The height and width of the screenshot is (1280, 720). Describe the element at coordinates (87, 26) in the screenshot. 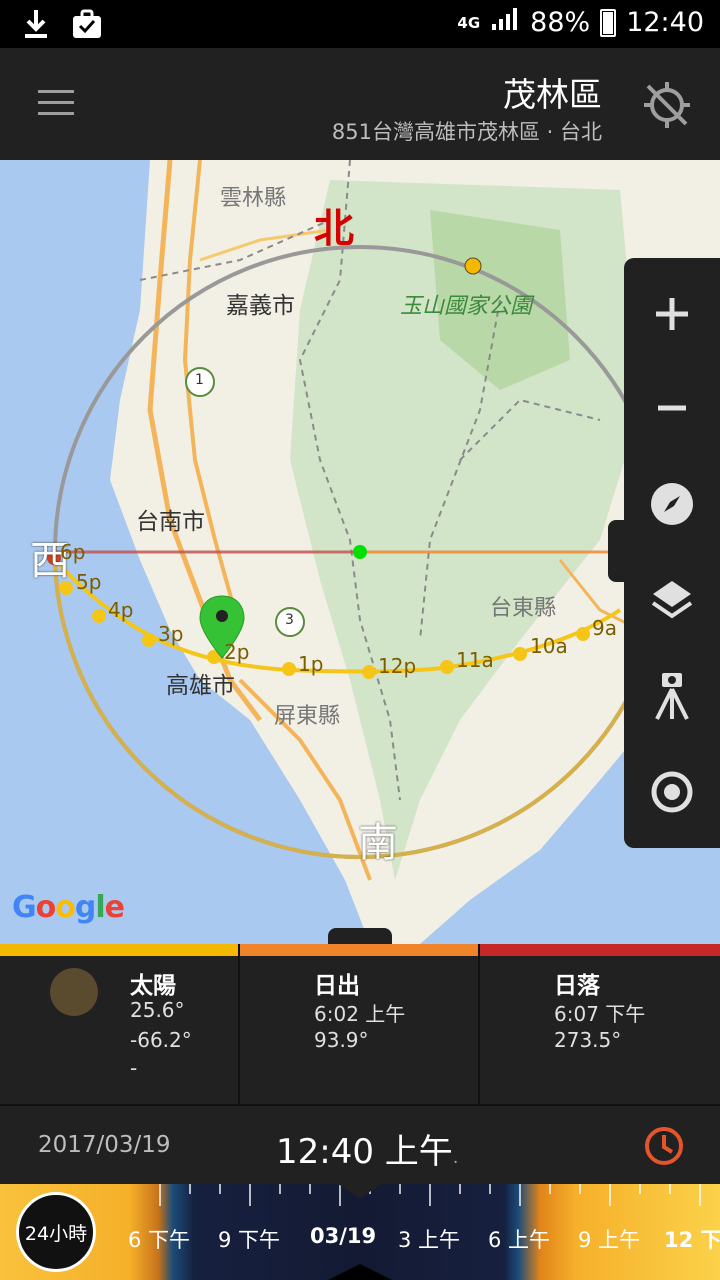

I see `briefcase-check-icon` at that location.